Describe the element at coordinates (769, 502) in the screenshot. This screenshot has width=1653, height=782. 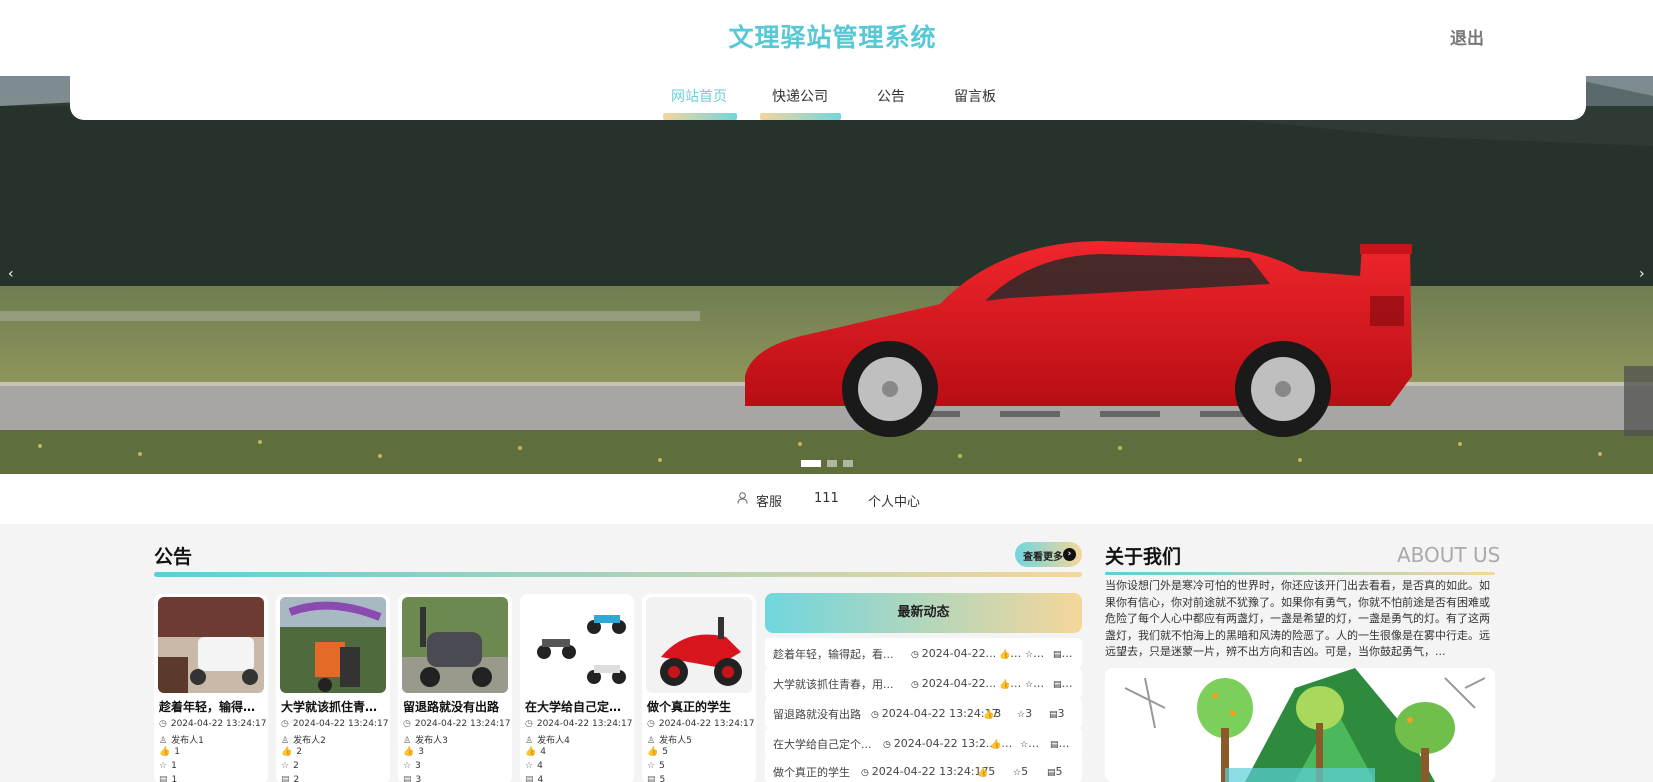
I see `user-role: 客服` at that location.